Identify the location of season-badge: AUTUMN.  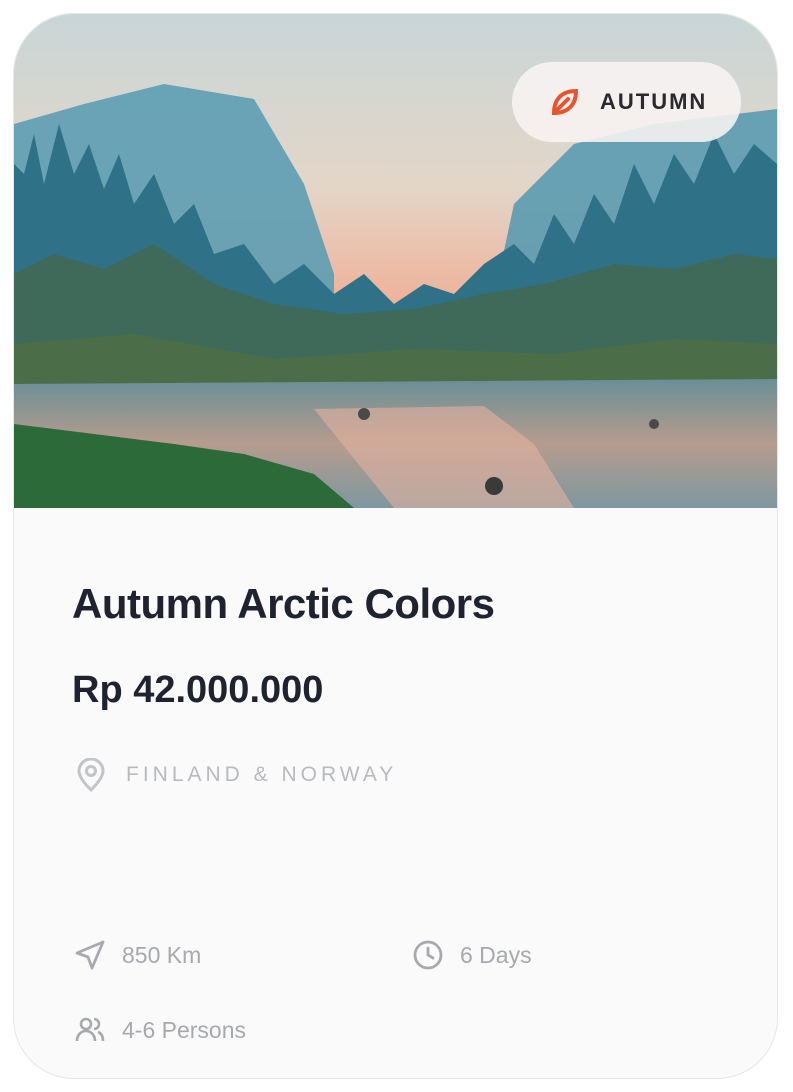
(627, 102).